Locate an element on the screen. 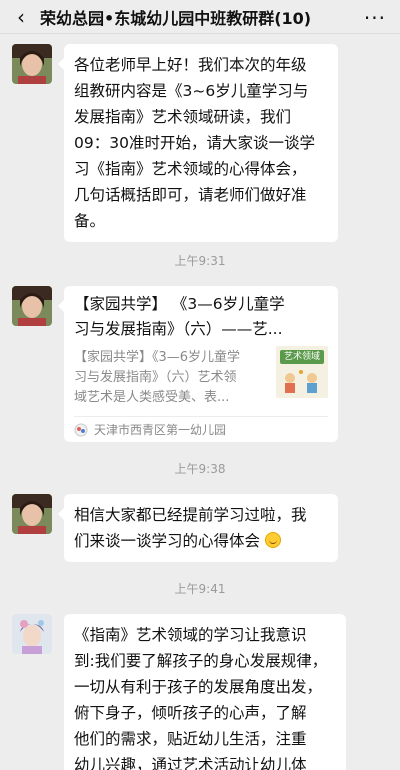 The image size is (400, 770). card-title-line: 【家园共学】 《3—6岁儿童学 is located at coordinates (179, 304).